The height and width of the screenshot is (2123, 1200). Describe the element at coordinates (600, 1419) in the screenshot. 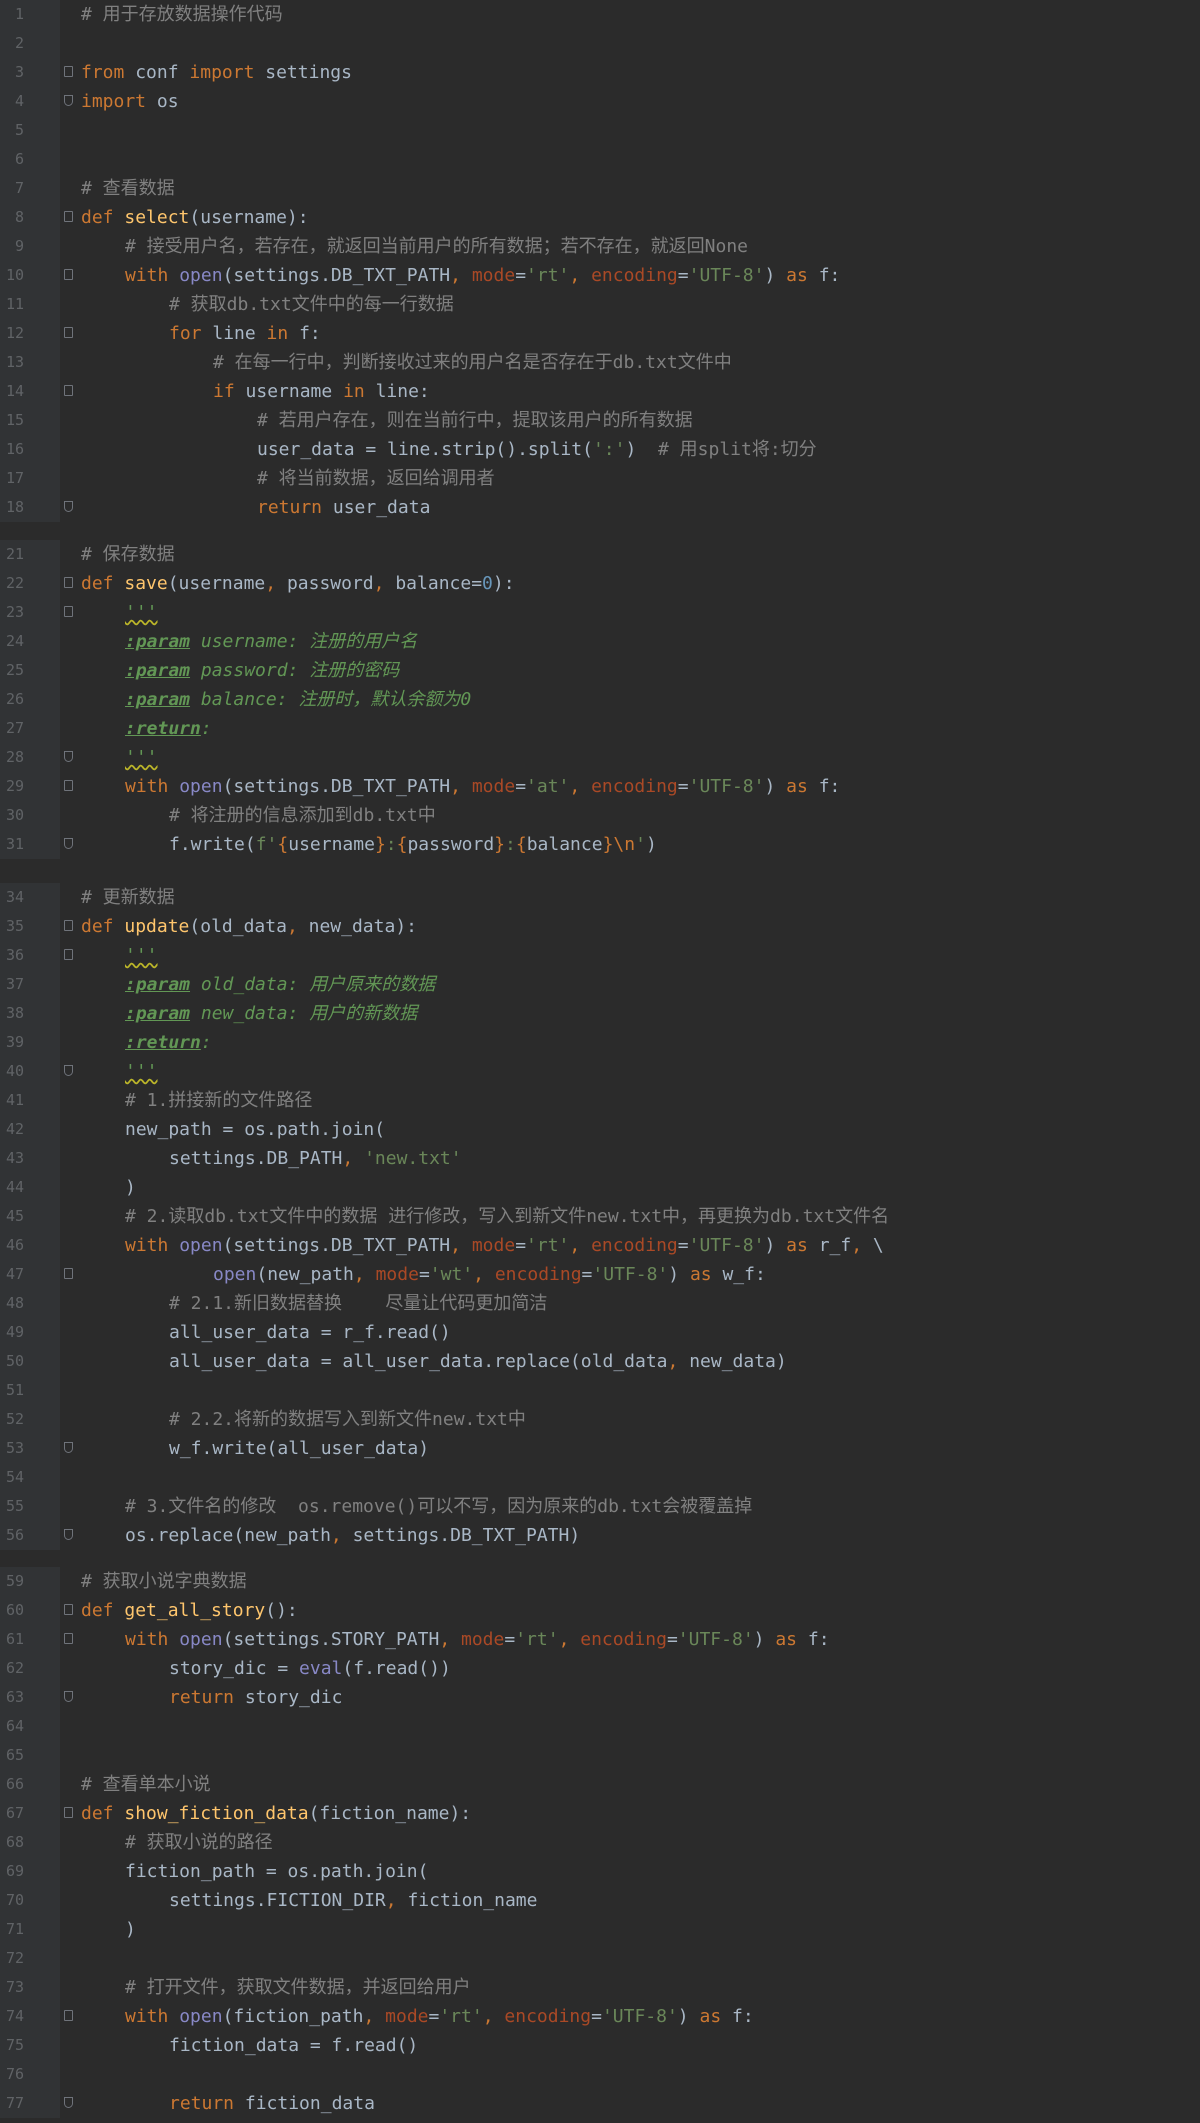

I see `code-line: 52 # 2.2.将新的数据写入到新文件new.txt中` at that location.